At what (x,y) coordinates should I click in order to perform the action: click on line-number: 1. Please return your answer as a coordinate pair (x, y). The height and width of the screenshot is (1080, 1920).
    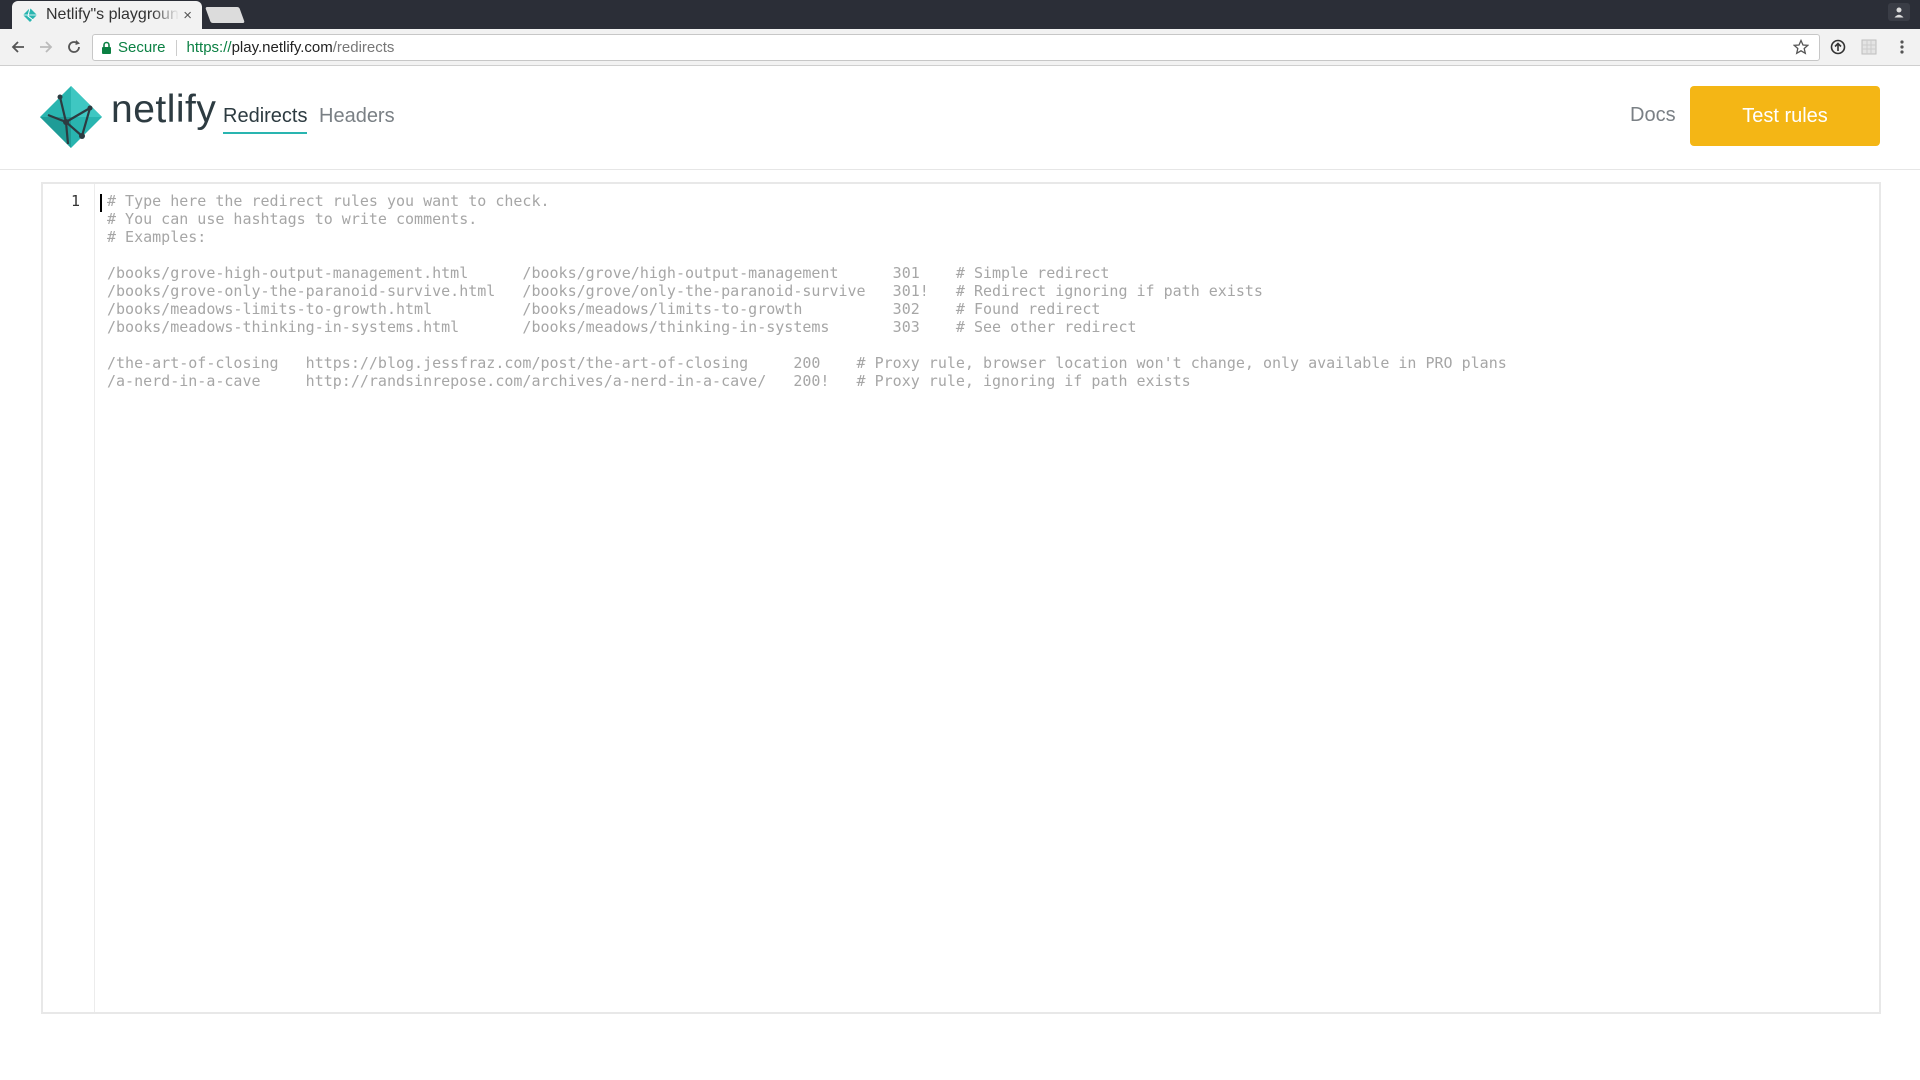
    Looking at the image, I should click on (75, 201).